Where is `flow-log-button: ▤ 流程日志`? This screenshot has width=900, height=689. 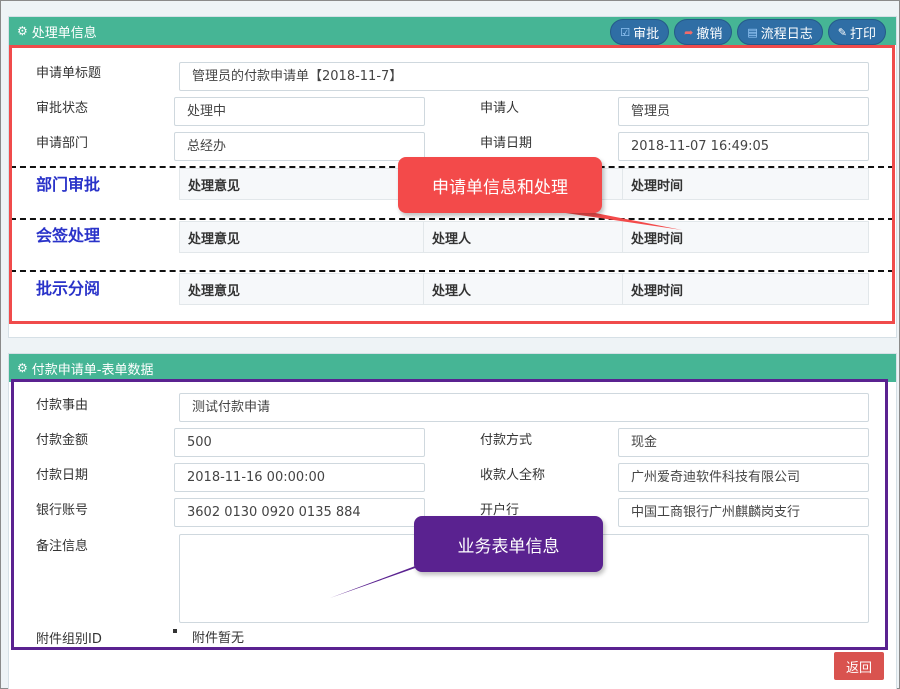 flow-log-button: ▤ 流程日志 is located at coordinates (780, 32).